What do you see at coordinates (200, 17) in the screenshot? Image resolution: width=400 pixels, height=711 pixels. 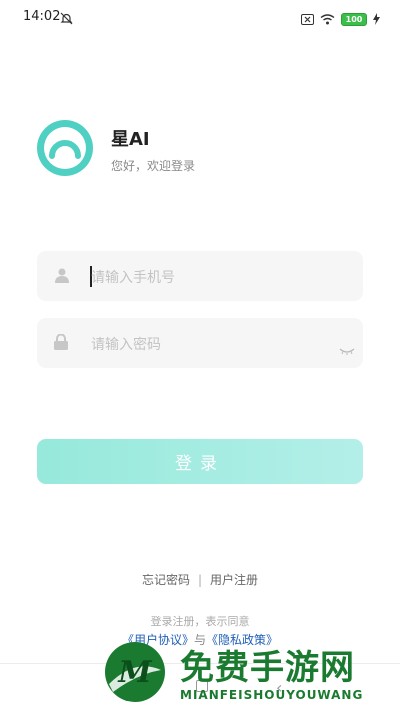 I see `status-bar: 14:02 100` at bounding box center [200, 17].